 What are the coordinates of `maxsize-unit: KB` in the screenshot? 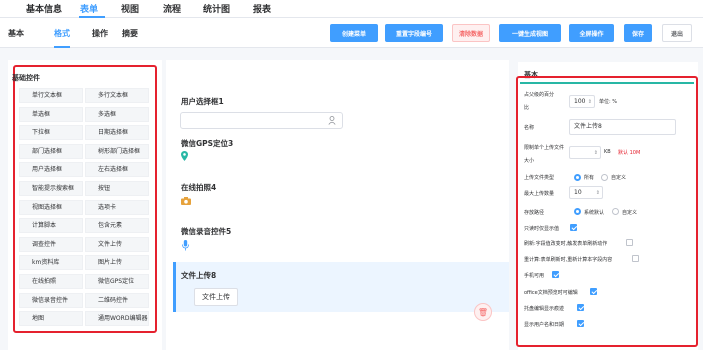 It's located at (607, 152).